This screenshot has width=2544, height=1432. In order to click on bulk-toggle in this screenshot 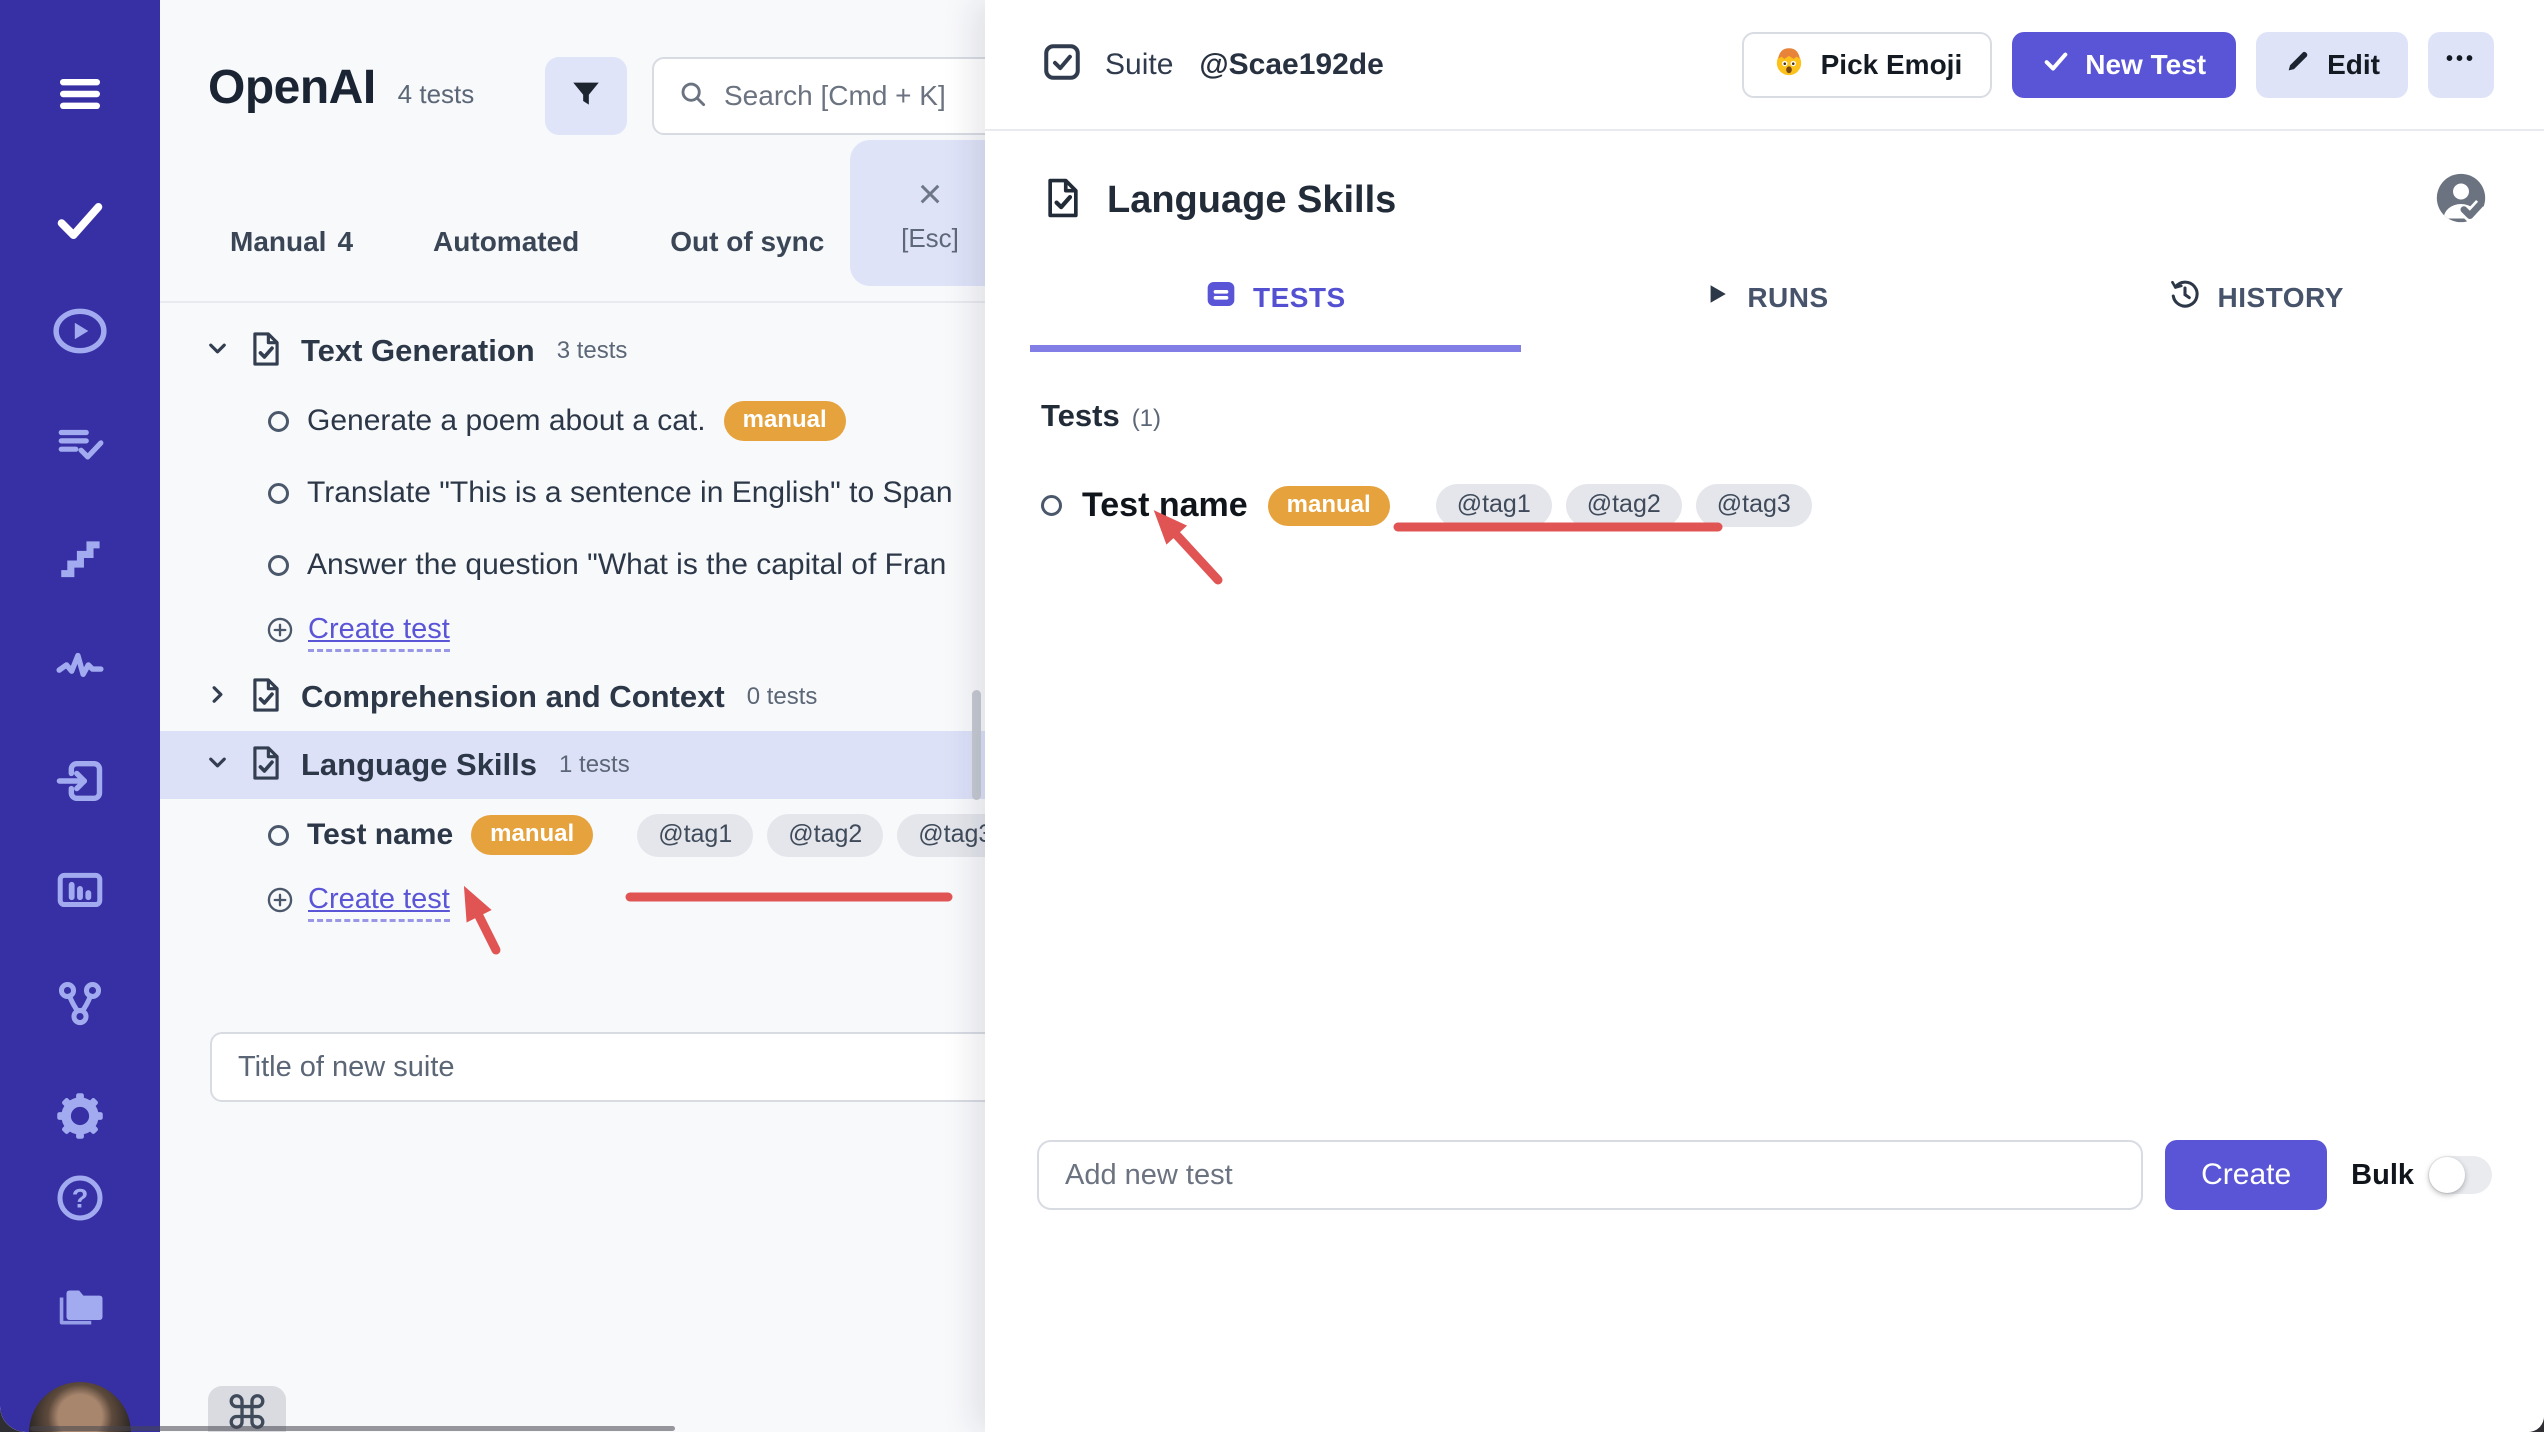, I will do `click(2460, 1175)`.